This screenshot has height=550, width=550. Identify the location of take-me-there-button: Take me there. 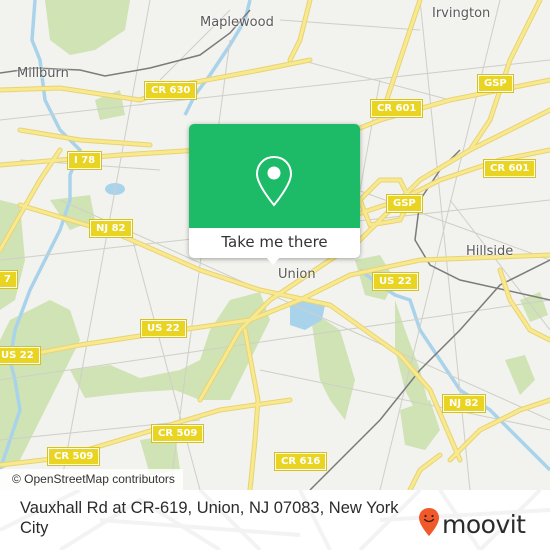
(274, 243).